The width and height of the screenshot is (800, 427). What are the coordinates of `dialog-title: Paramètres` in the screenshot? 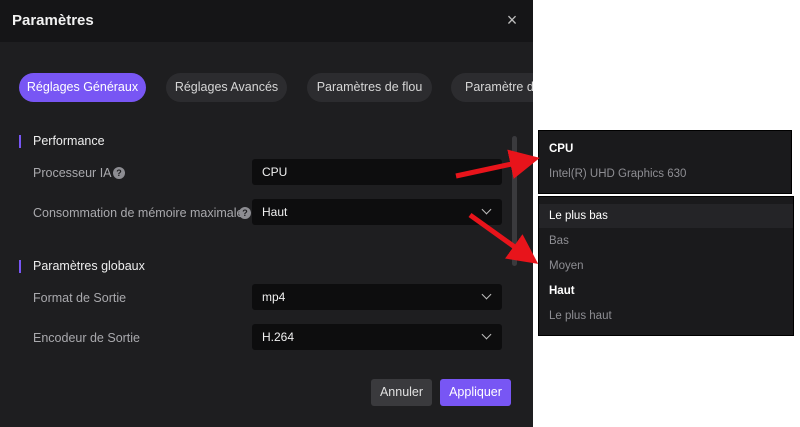 It's located at (53, 20).